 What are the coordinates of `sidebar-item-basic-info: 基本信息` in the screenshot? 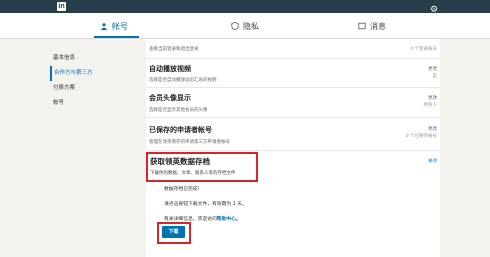 It's located at (85, 58).